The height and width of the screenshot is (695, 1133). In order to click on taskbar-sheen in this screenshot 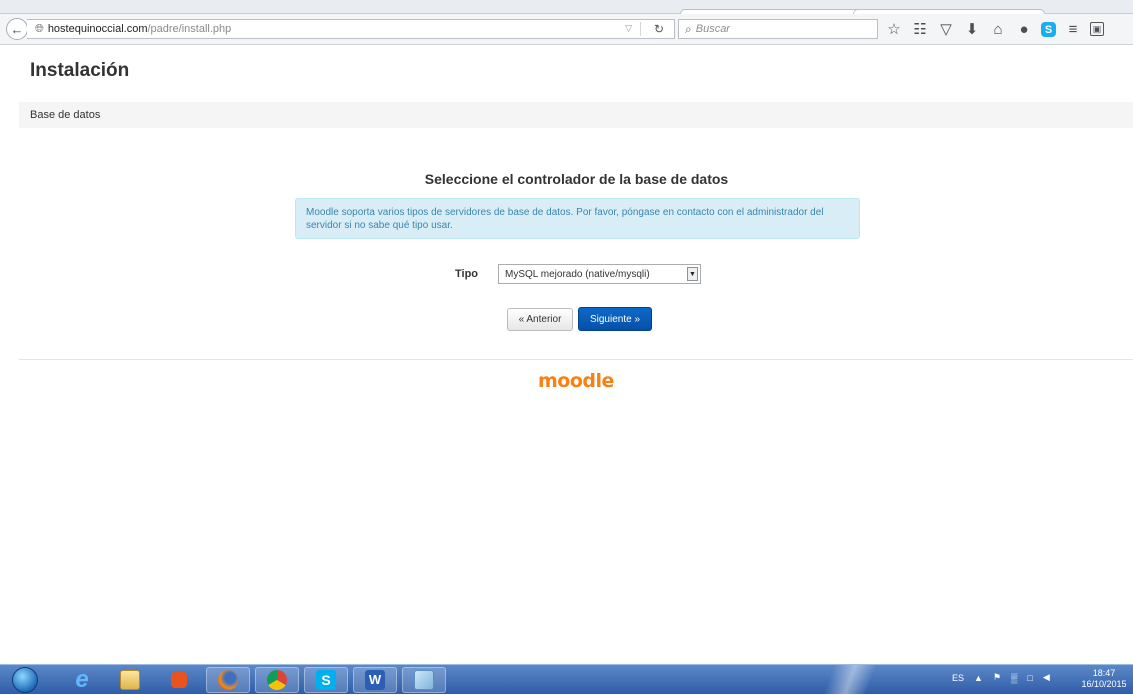, I will do `click(850, 680)`.